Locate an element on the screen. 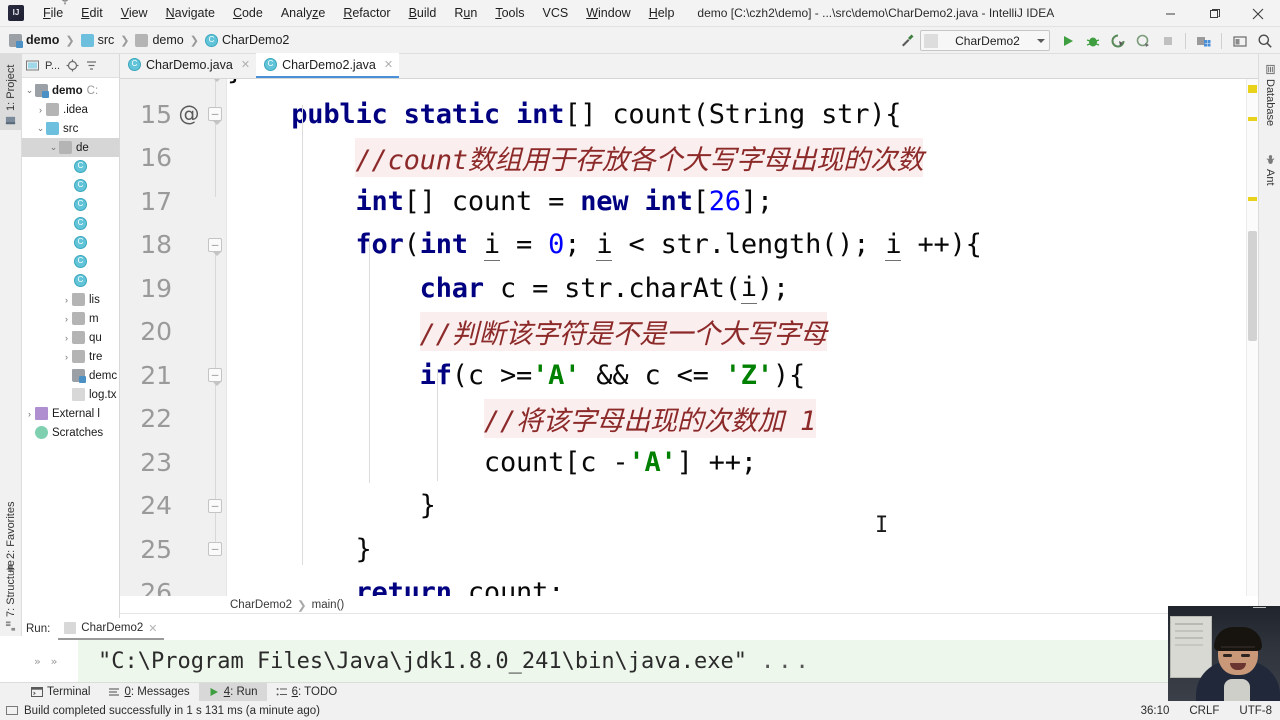 The width and height of the screenshot is (1280, 720). terminal-icon is located at coordinates (37, 692).